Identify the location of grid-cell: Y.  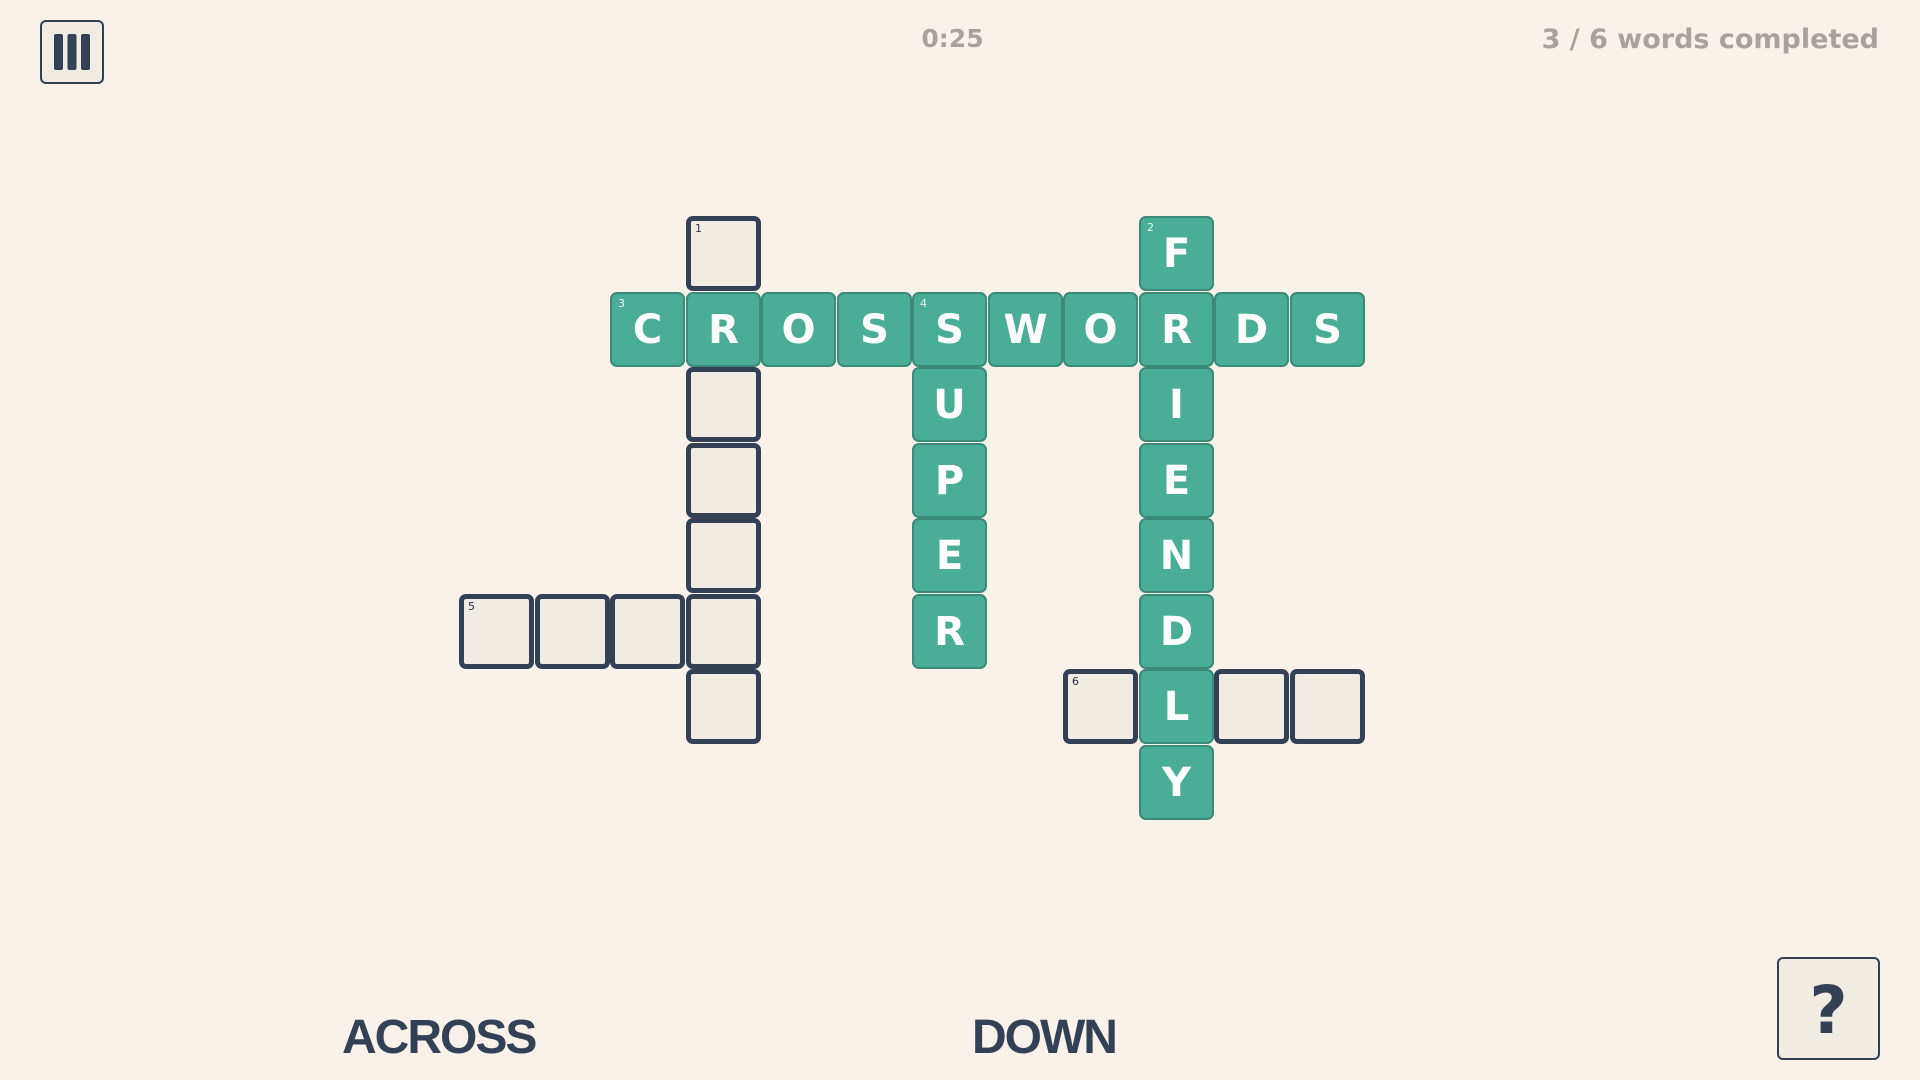
(1176, 782).